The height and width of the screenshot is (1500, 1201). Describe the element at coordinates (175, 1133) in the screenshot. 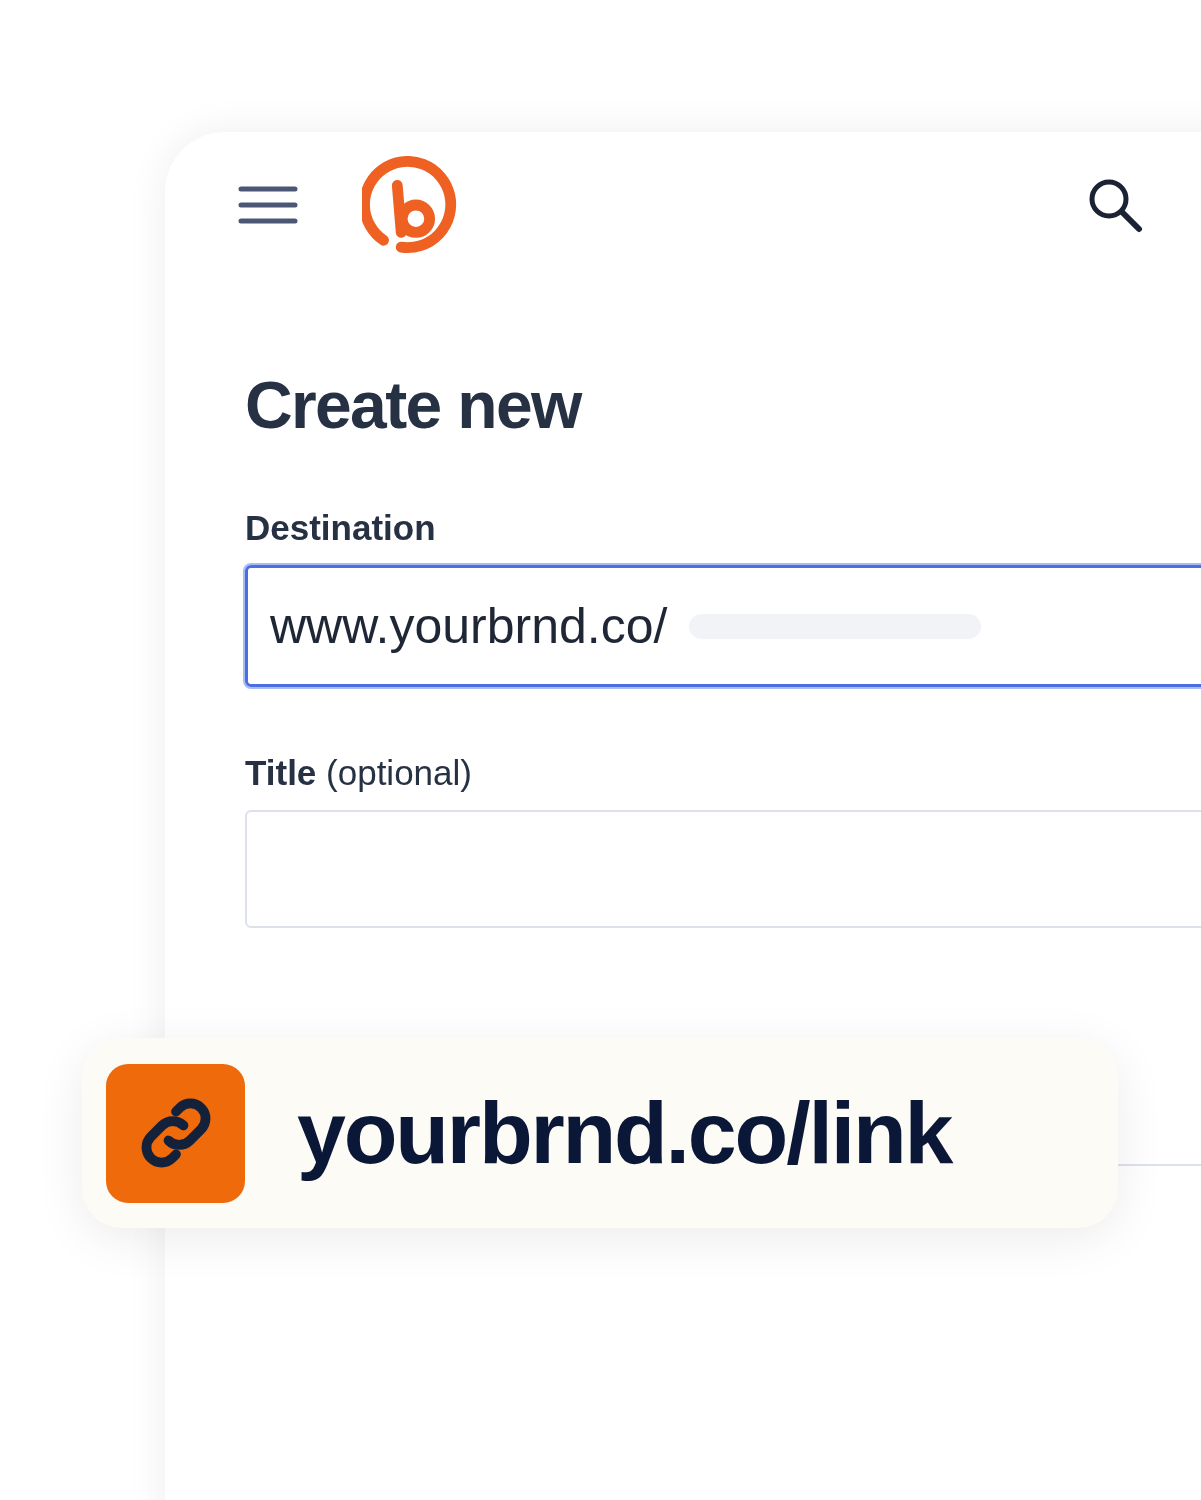

I see `link-icon` at that location.